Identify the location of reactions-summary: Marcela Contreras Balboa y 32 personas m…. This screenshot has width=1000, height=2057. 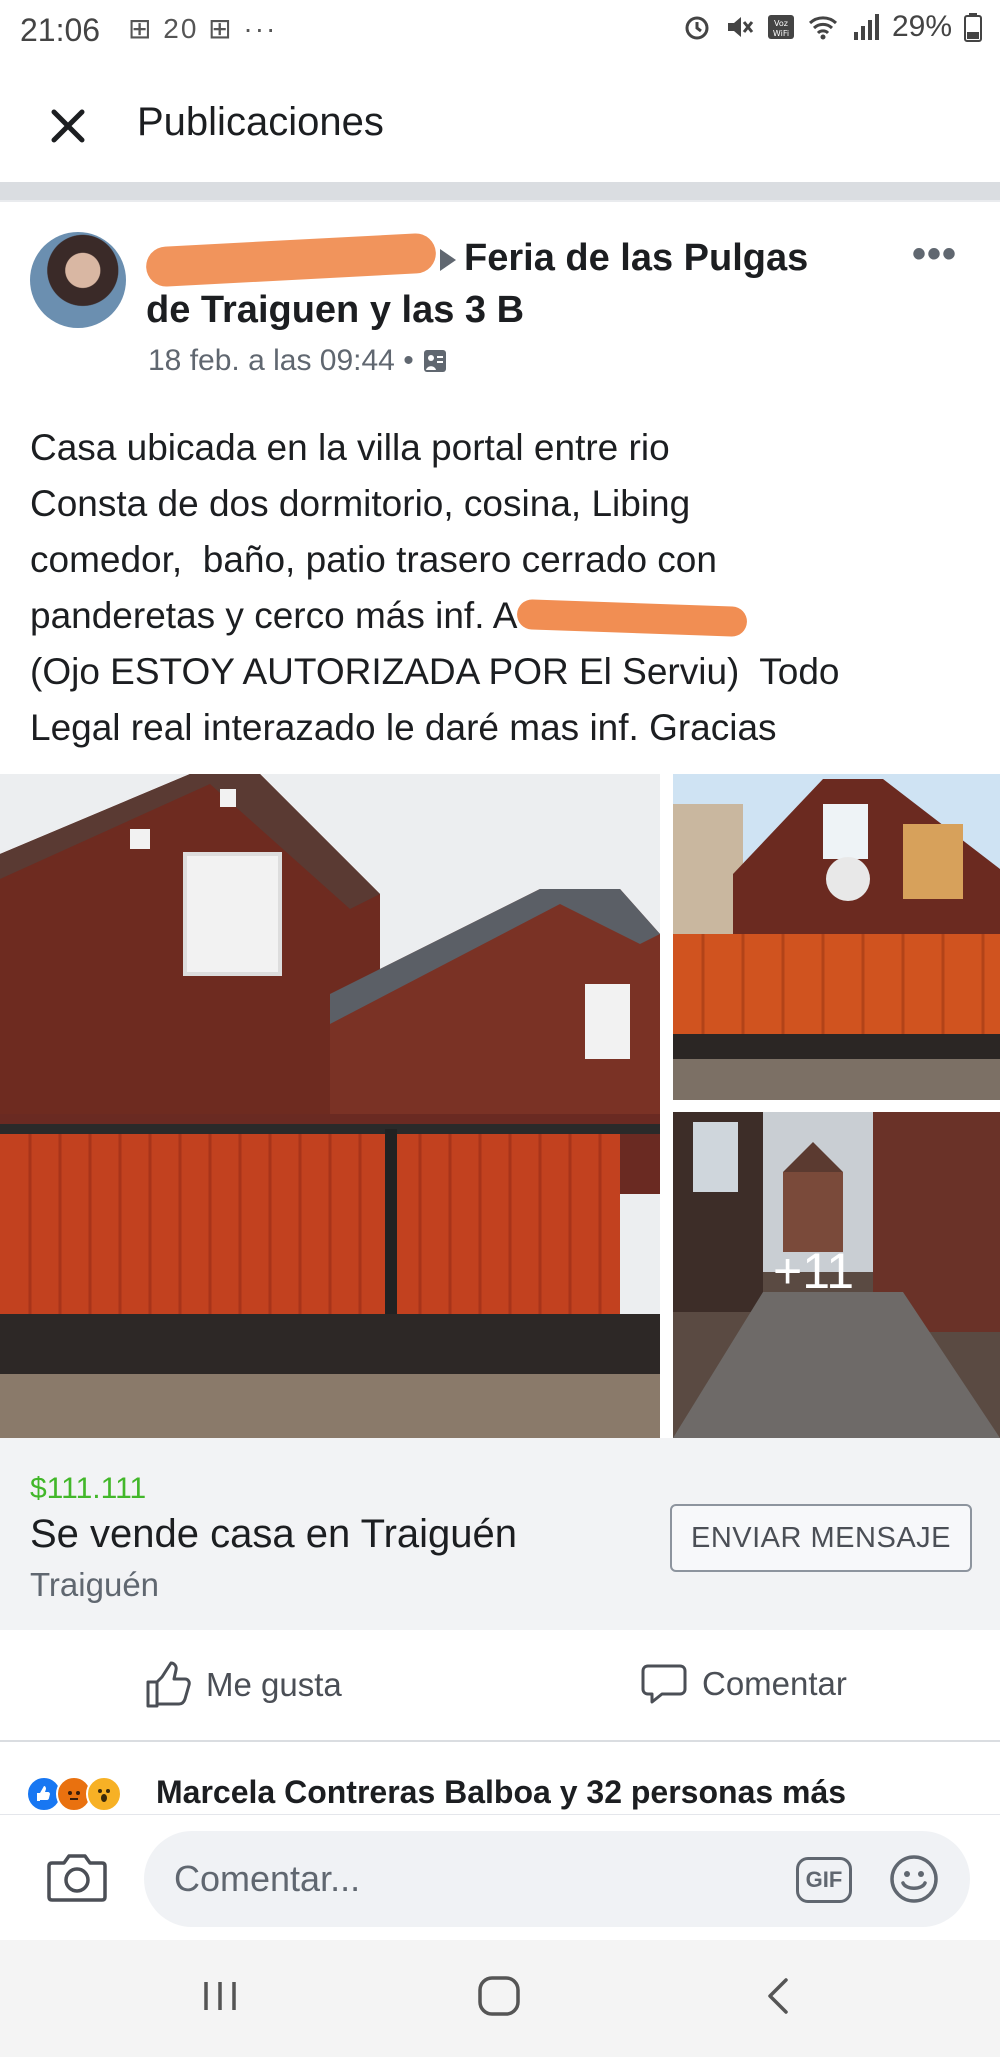
(500, 1778).